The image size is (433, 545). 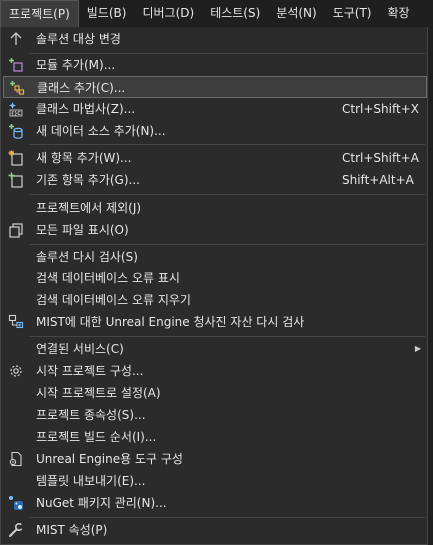 I want to click on menu-item-label: 검색 데이터베이스 오류 지우기, so click(x=113, y=300).